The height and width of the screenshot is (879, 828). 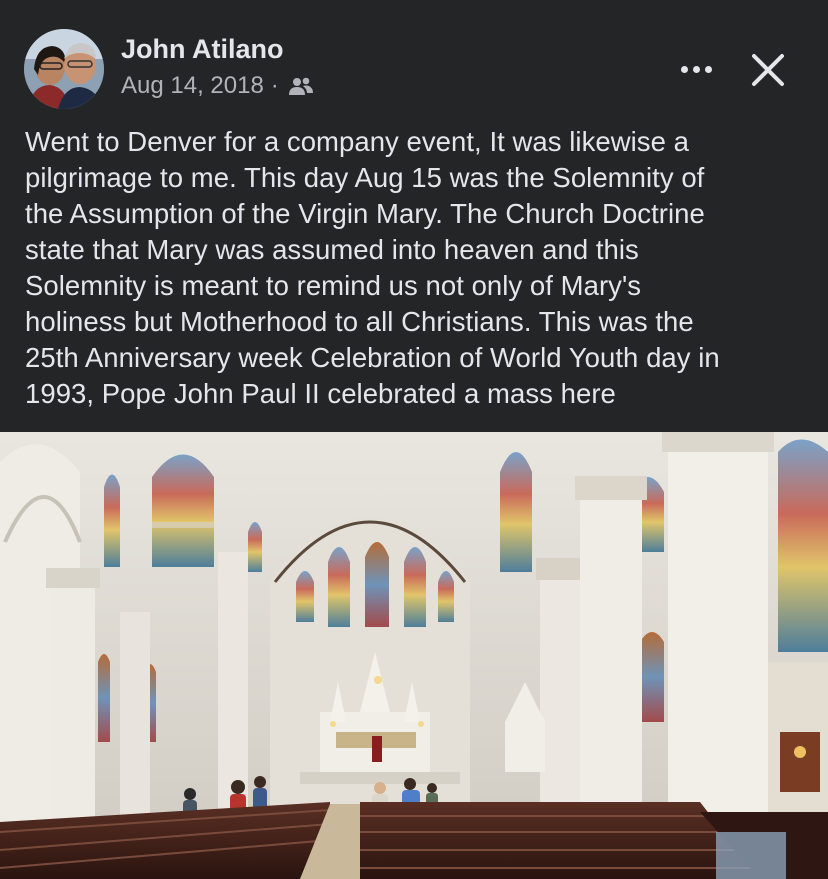 I want to click on avatar, so click(x=64, y=69).